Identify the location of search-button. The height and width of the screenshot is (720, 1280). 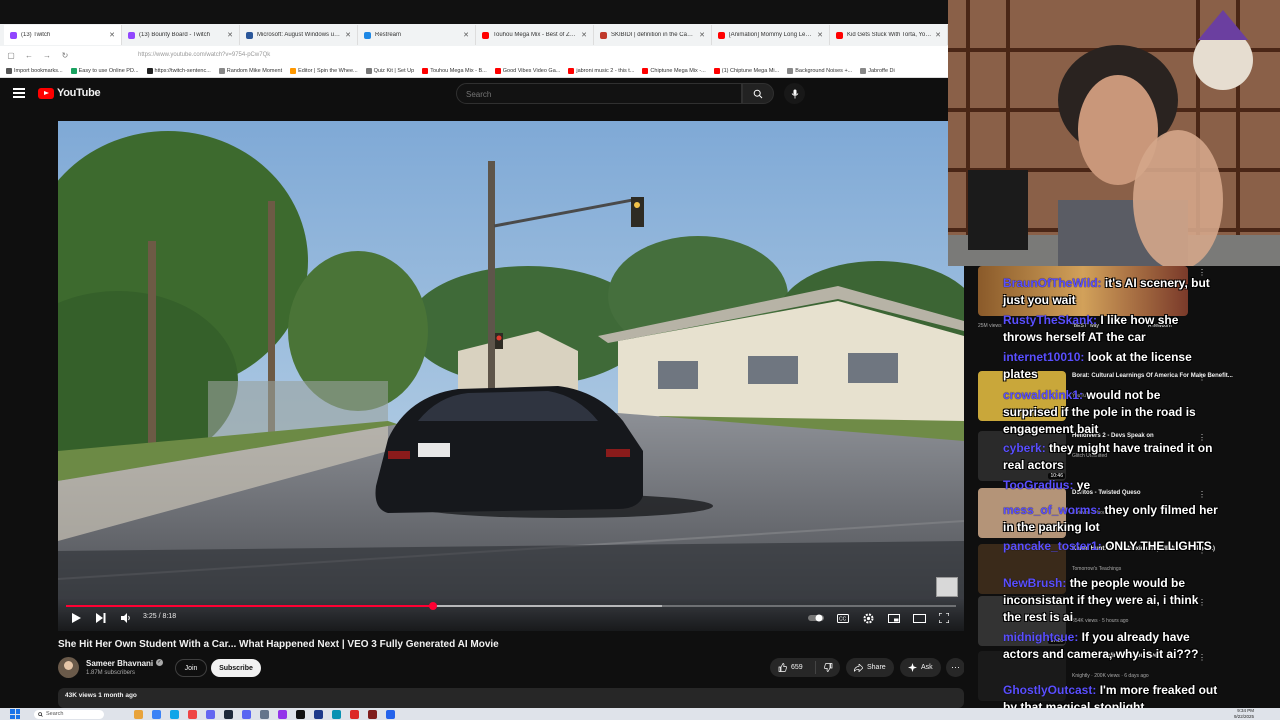
(758, 93).